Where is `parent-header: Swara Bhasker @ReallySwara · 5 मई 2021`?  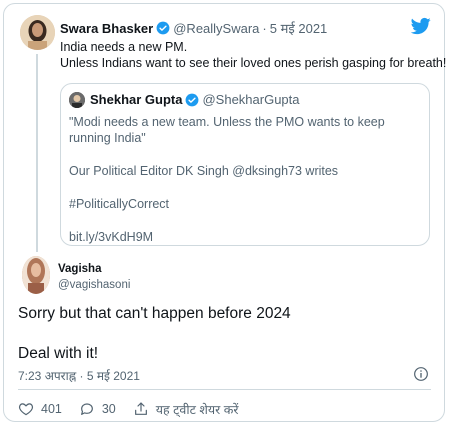
parent-header: Swara Bhasker @ReallySwara · 5 मई 2021 is located at coordinates (193, 28).